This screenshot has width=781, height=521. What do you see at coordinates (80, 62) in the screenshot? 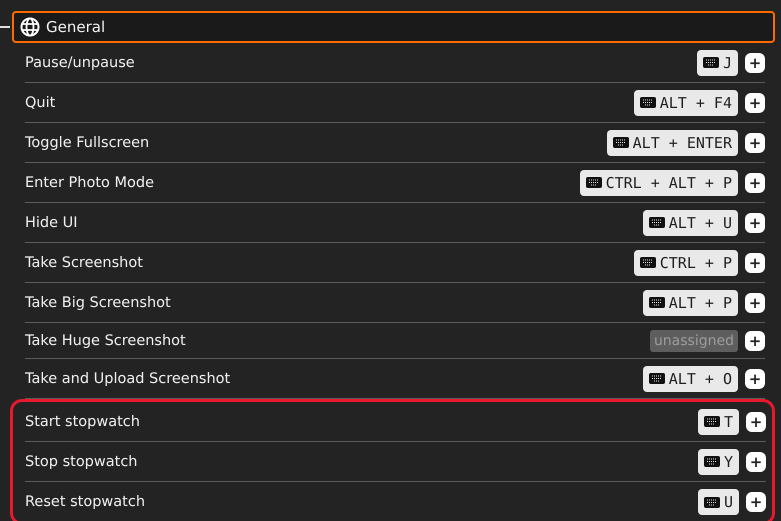
I see `action-label: Pause/unpause` at bounding box center [80, 62].